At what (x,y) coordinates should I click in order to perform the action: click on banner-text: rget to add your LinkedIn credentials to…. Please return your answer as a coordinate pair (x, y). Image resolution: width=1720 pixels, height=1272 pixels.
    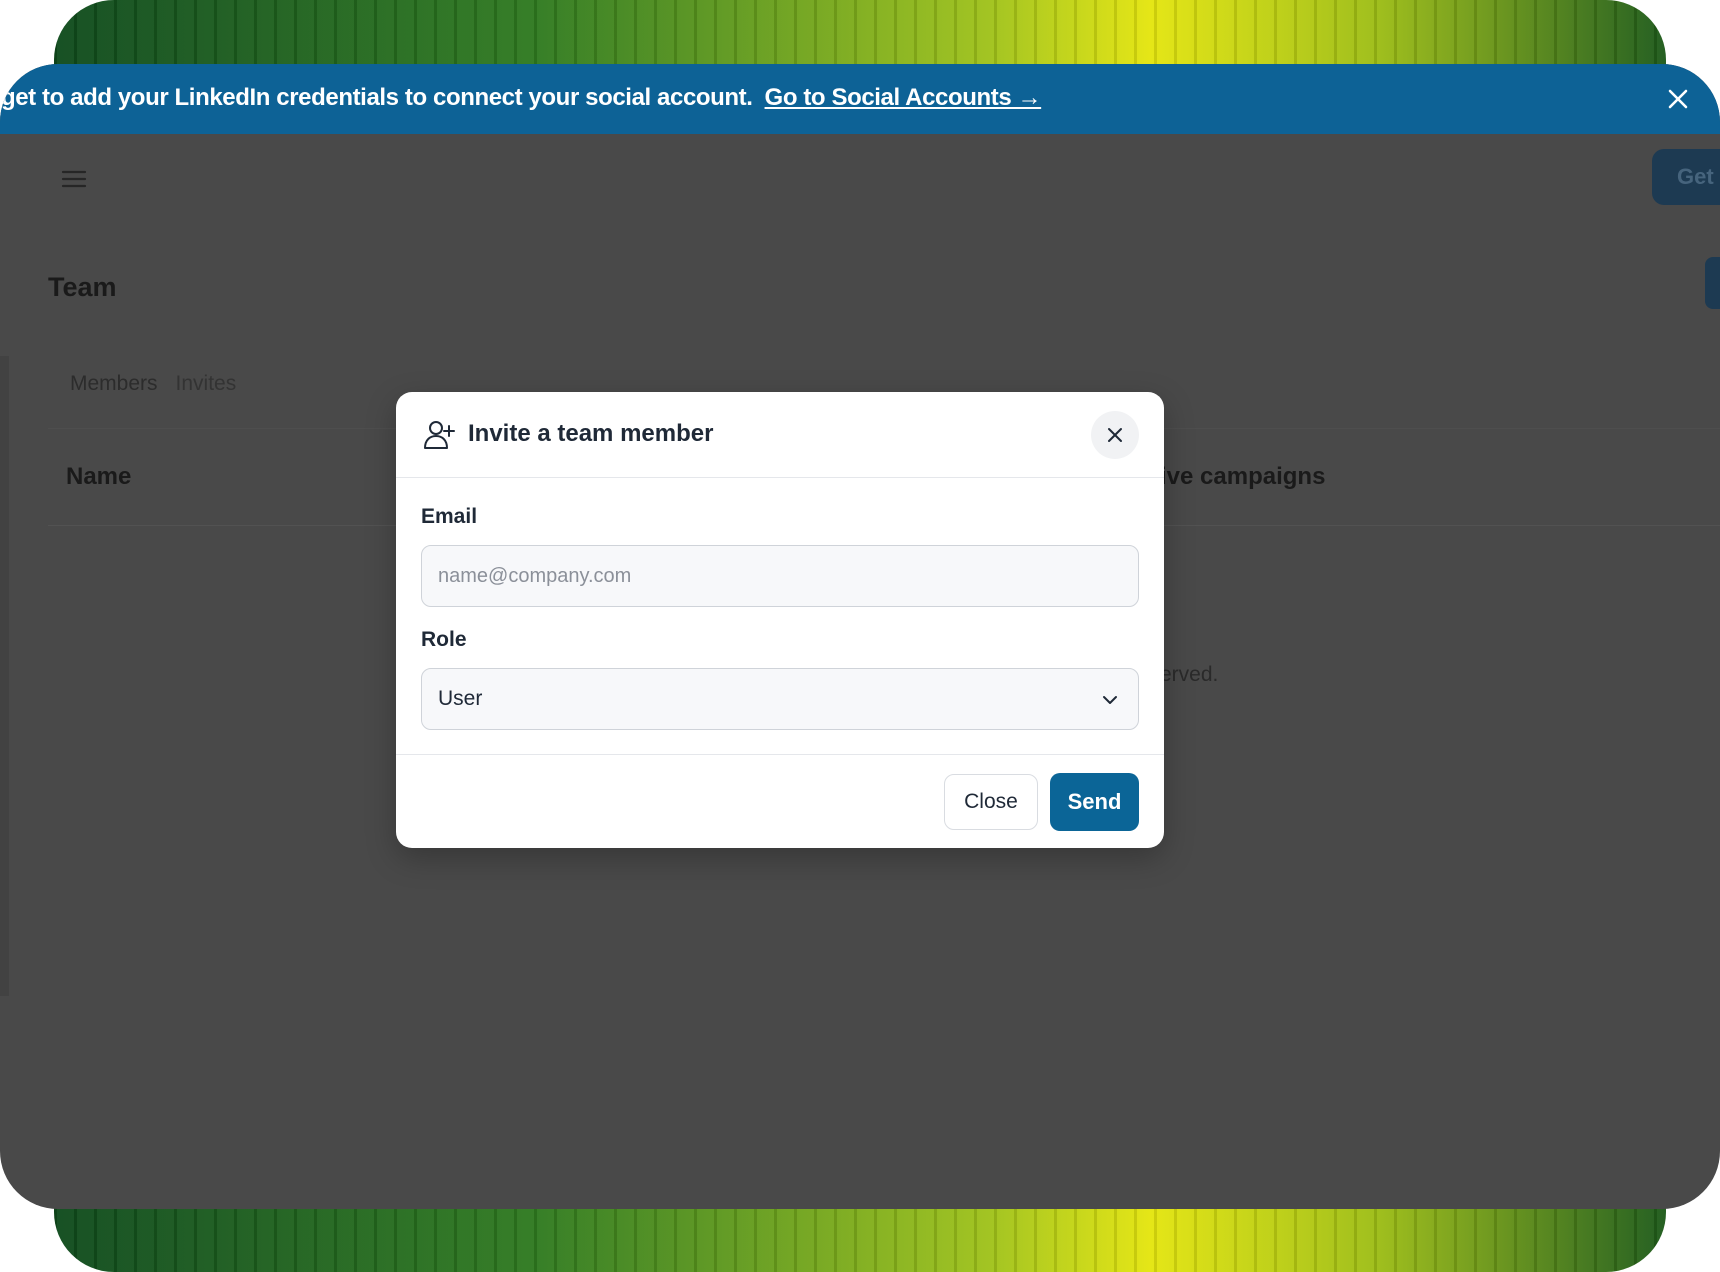
    Looking at the image, I should click on (521, 98).